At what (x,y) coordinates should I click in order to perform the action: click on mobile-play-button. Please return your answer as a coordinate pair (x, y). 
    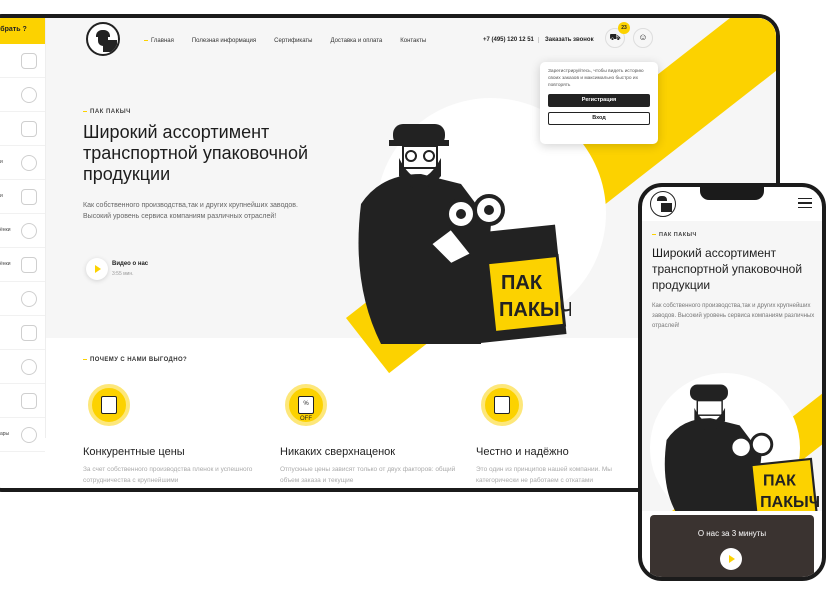
    Looking at the image, I should click on (731, 559).